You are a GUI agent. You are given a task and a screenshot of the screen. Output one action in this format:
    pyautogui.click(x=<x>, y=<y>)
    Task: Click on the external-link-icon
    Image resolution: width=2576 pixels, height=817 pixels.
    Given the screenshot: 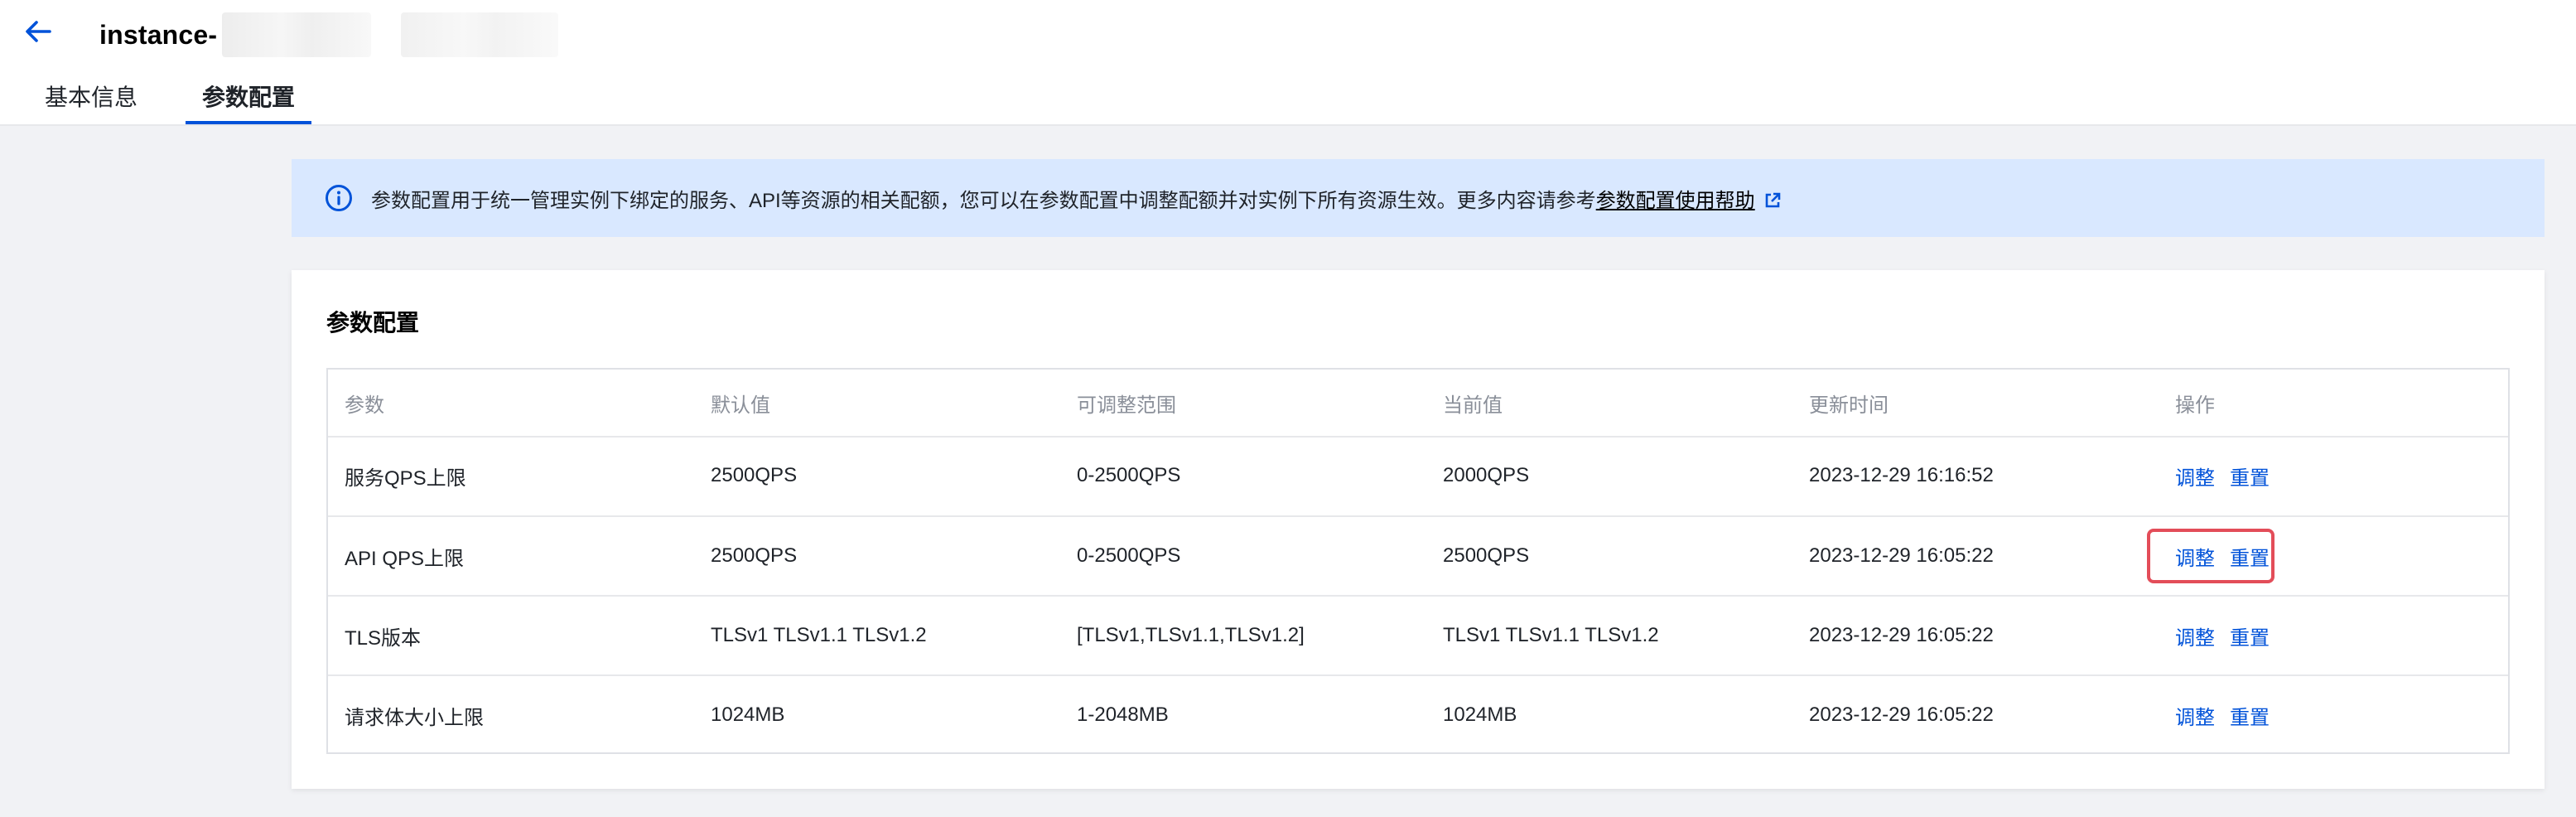 What is the action you would take?
    pyautogui.click(x=1773, y=201)
    